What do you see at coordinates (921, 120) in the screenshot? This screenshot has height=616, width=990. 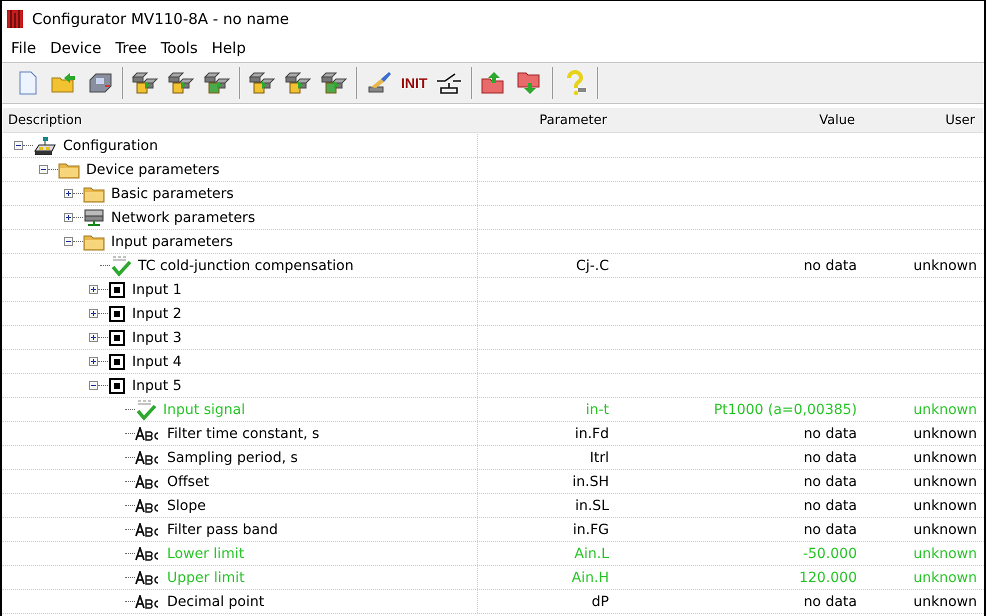 I see `column-header: User` at bounding box center [921, 120].